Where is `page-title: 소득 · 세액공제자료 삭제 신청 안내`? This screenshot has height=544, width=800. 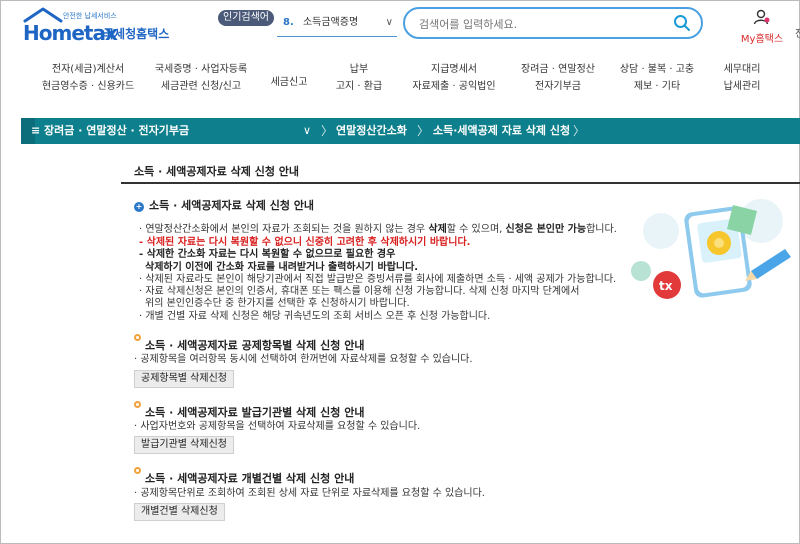
page-title: 소득 · 세액공제자료 삭제 신청 안내 is located at coordinates (217, 171).